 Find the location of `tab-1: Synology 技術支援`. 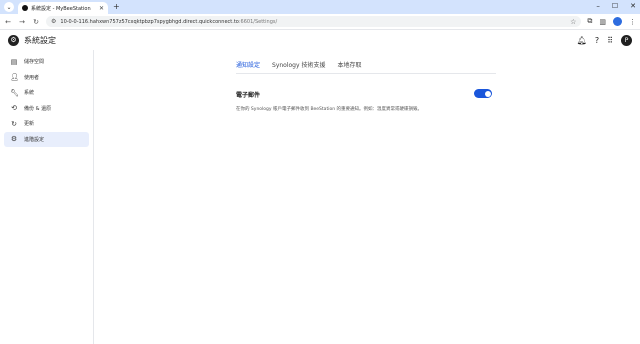

tab-1: Synology 技術支援 is located at coordinates (303, 64).